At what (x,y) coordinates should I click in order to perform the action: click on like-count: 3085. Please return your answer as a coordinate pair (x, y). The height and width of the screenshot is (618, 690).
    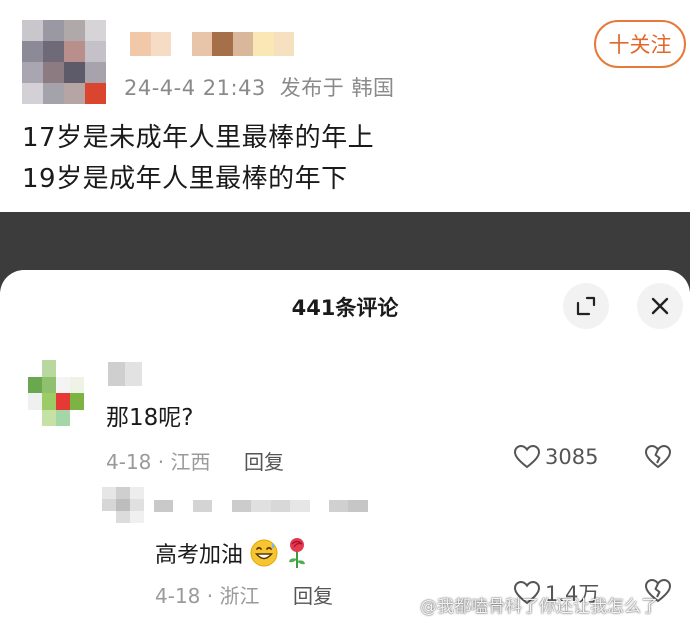
    Looking at the image, I should click on (572, 457).